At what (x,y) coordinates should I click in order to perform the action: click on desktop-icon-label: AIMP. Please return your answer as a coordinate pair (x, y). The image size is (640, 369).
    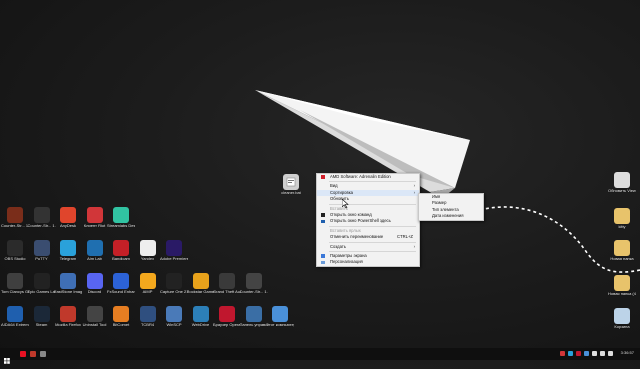
    Looking at the image, I should click on (147, 292).